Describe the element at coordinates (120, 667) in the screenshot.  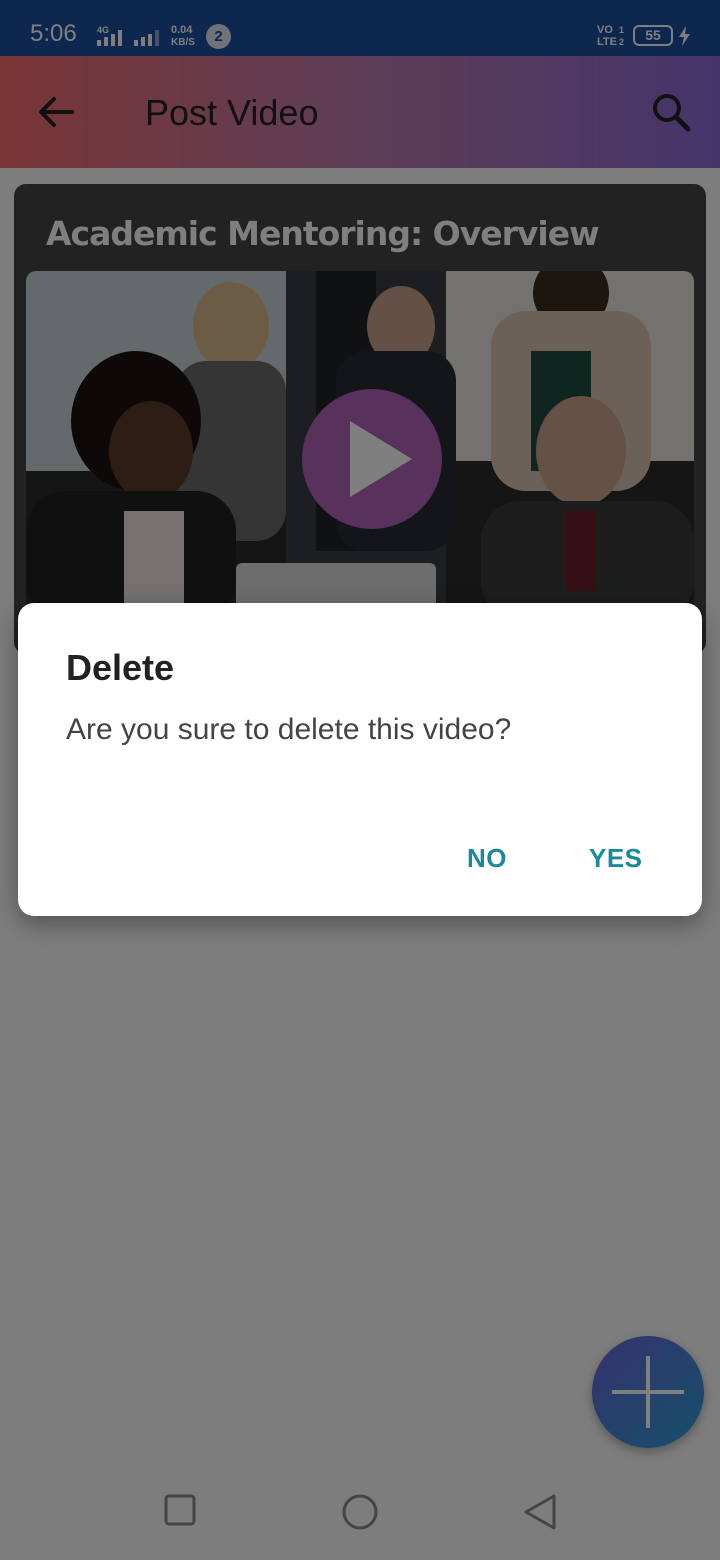
I see `dialog-title: Delete` at that location.